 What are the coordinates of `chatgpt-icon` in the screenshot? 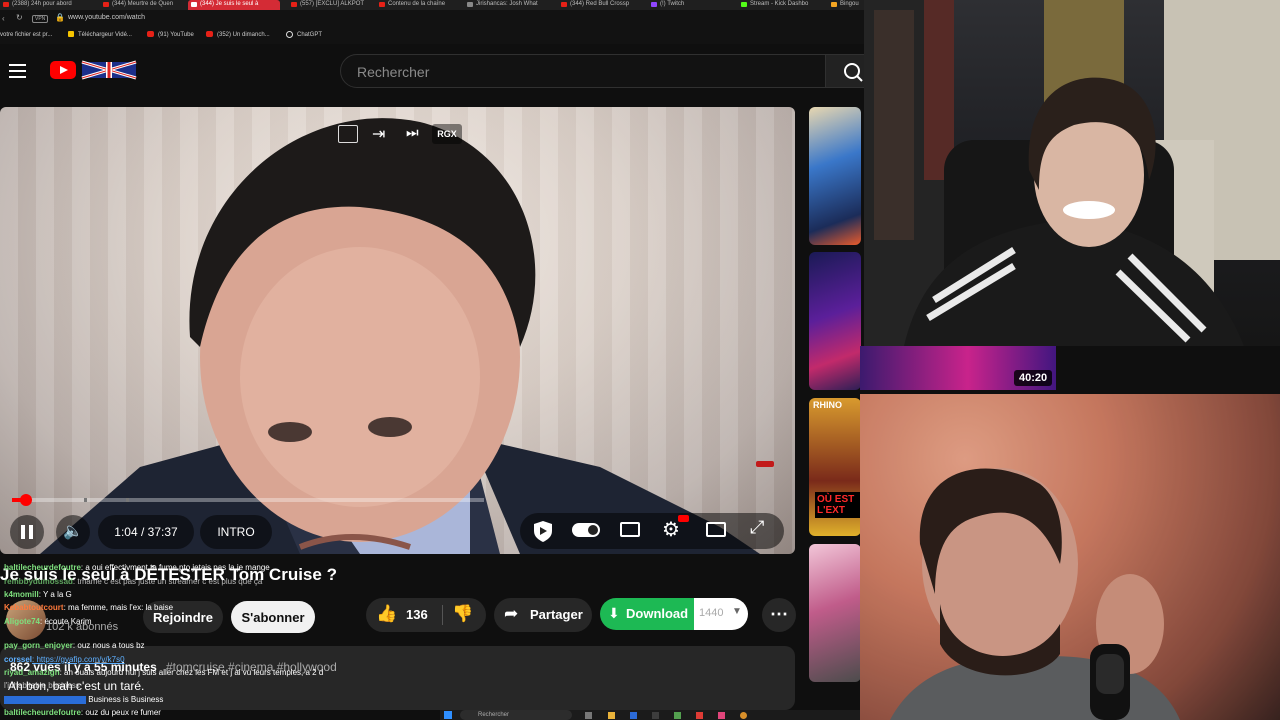 It's located at (289, 34).